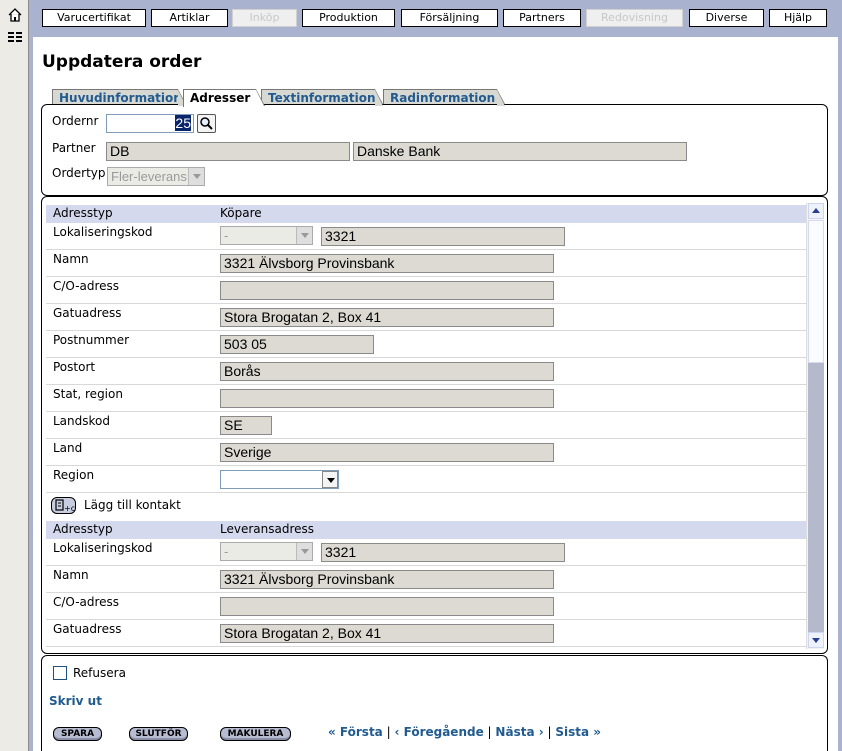  I want to click on nav-forsaljning: Försäljning, so click(449, 18).